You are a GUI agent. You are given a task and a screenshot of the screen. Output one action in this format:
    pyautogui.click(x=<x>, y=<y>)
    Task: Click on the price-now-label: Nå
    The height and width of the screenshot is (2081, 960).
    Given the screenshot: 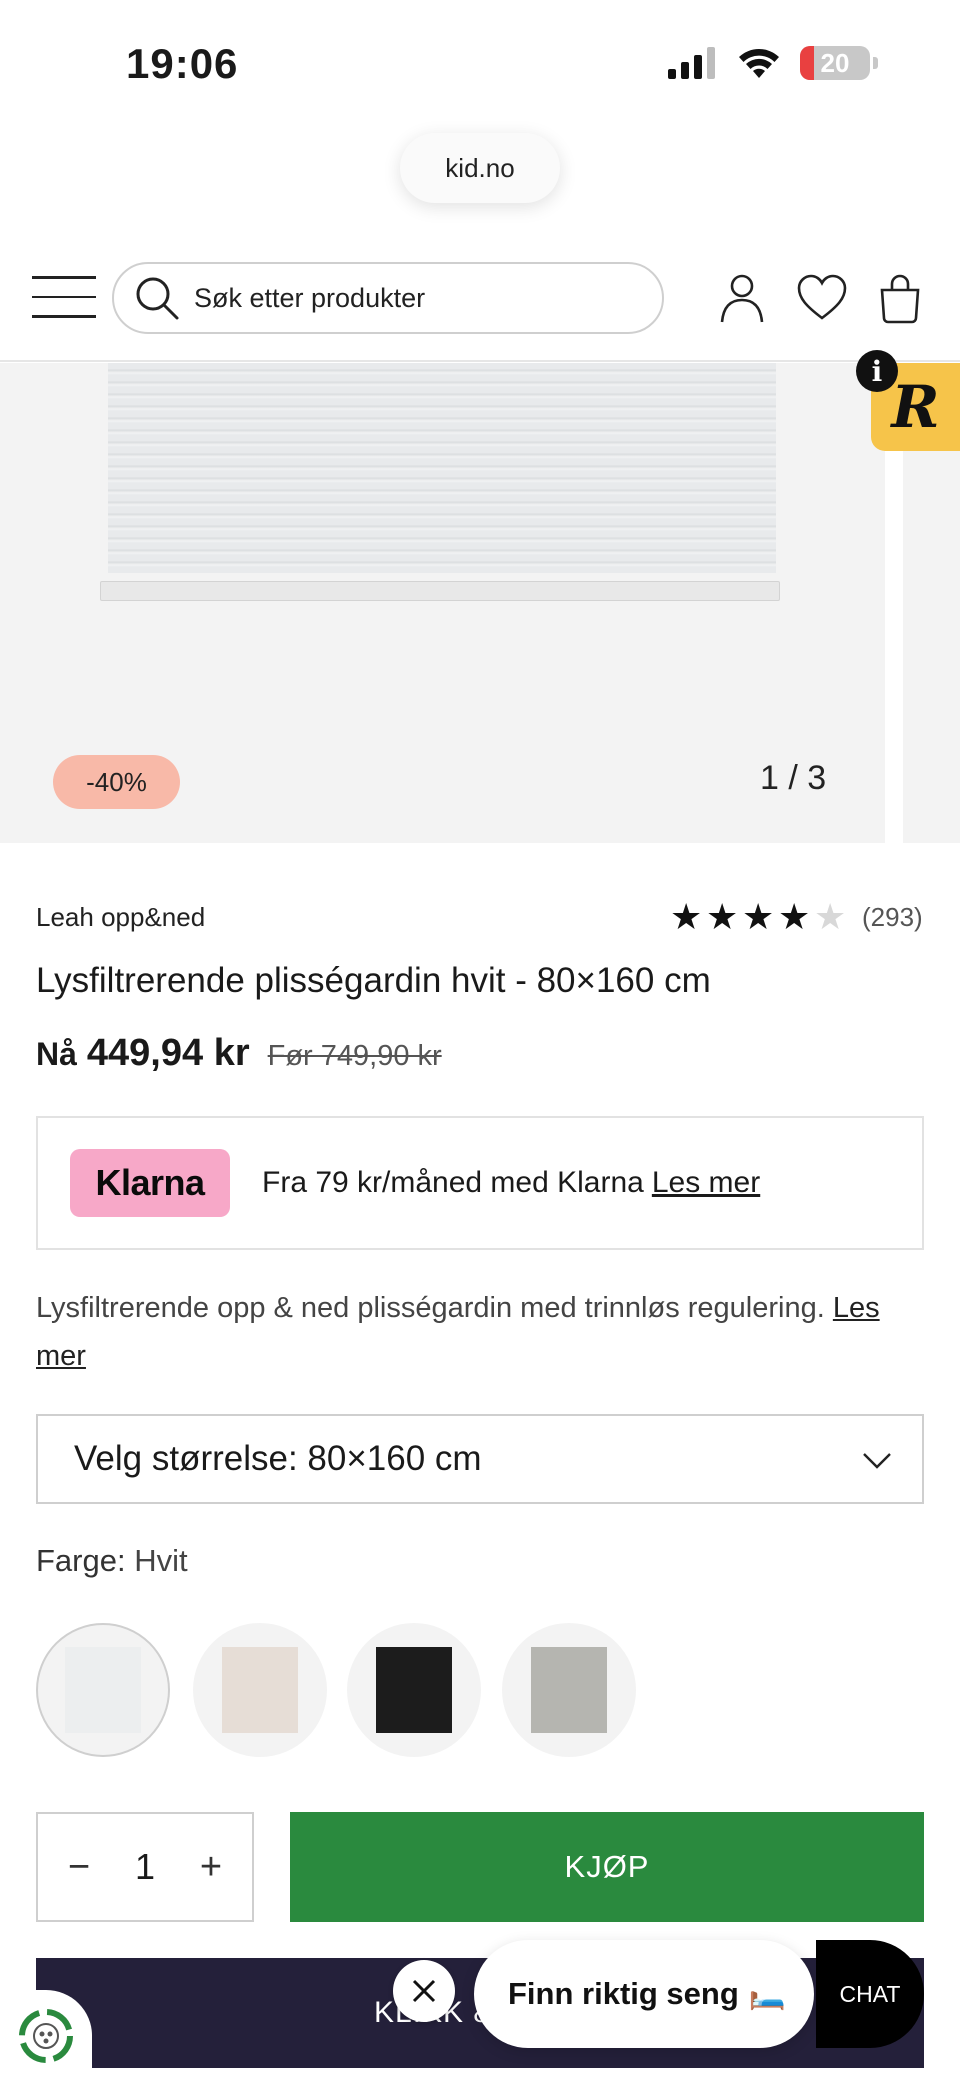 What is the action you would take?
    pyautogui.click(x=56, y=1054)
    